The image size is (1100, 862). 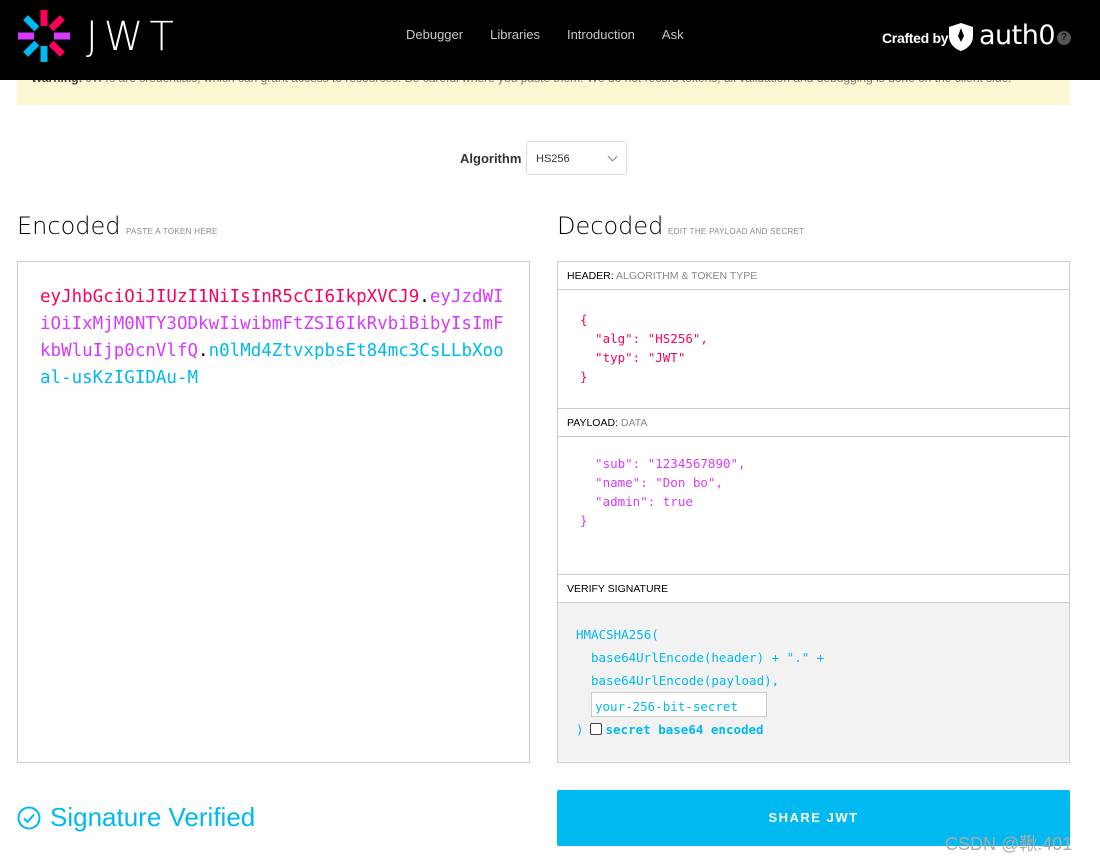 What do you see at coordinates (153, 817) in the screenshot?
I see `signature-status: Signature Verified` at bounding box center [153, 817].